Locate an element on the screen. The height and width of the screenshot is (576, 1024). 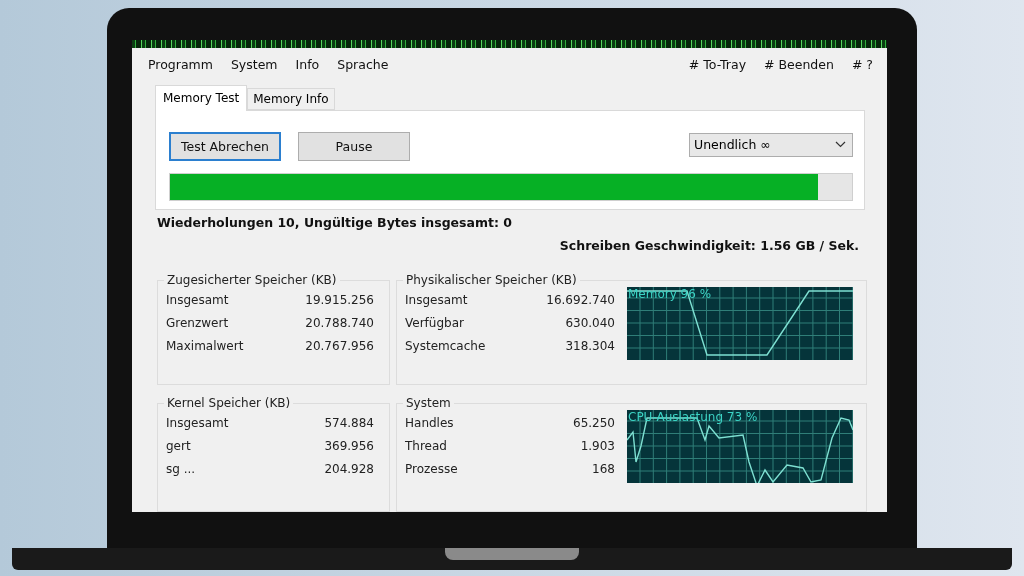
graph-label: CPU-Auslastung 73 % is located at coordinates (693, 417).